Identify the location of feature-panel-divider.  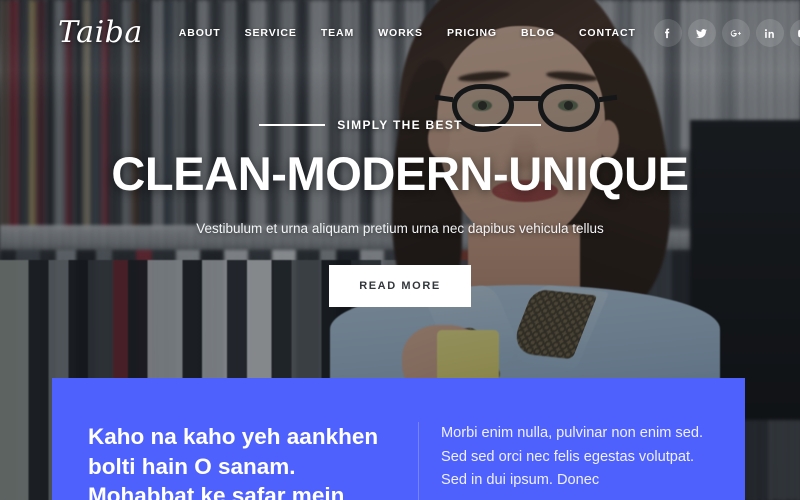
(418, 461).